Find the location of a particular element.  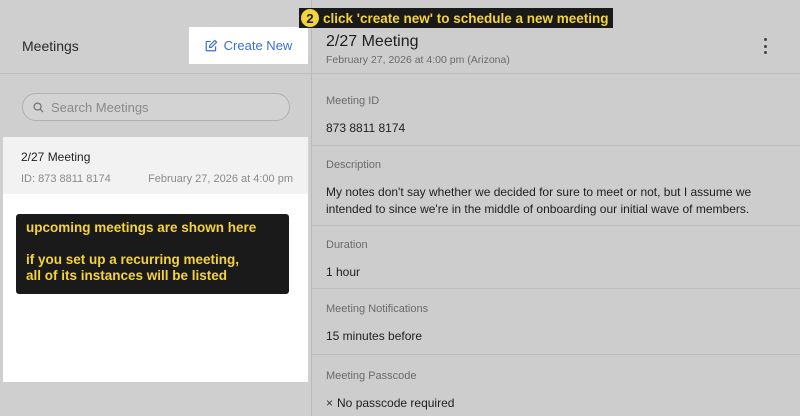

detail-title: 2/27 Meeting is located at coordinates (372, 41).